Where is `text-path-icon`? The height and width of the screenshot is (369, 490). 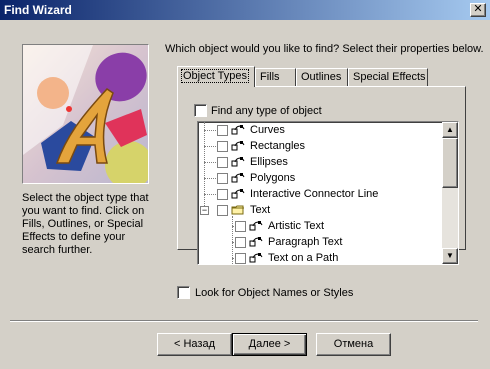
text-path-icon is located at coordinates (256, 258).